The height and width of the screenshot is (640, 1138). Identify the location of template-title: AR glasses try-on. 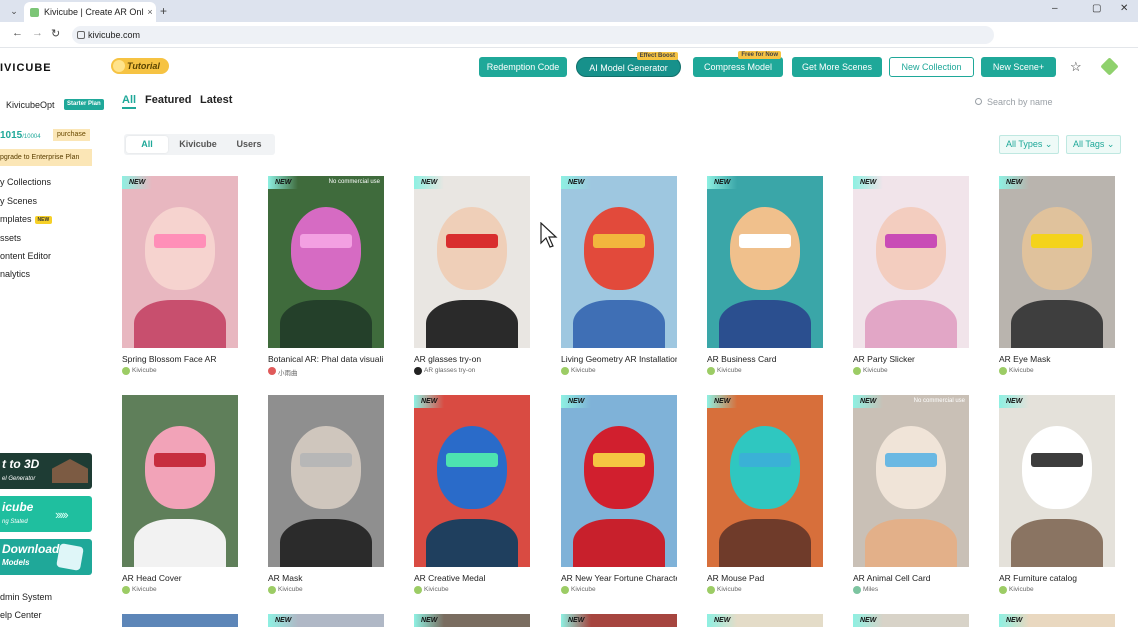
(472, 359).